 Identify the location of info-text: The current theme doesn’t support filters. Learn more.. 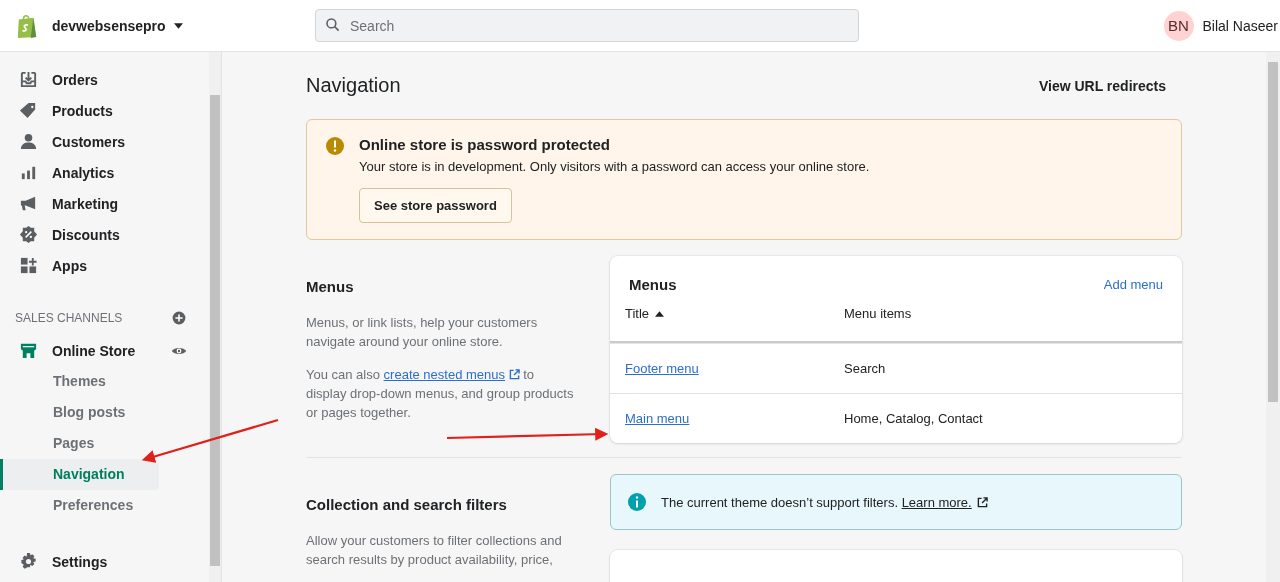
(816, 502).